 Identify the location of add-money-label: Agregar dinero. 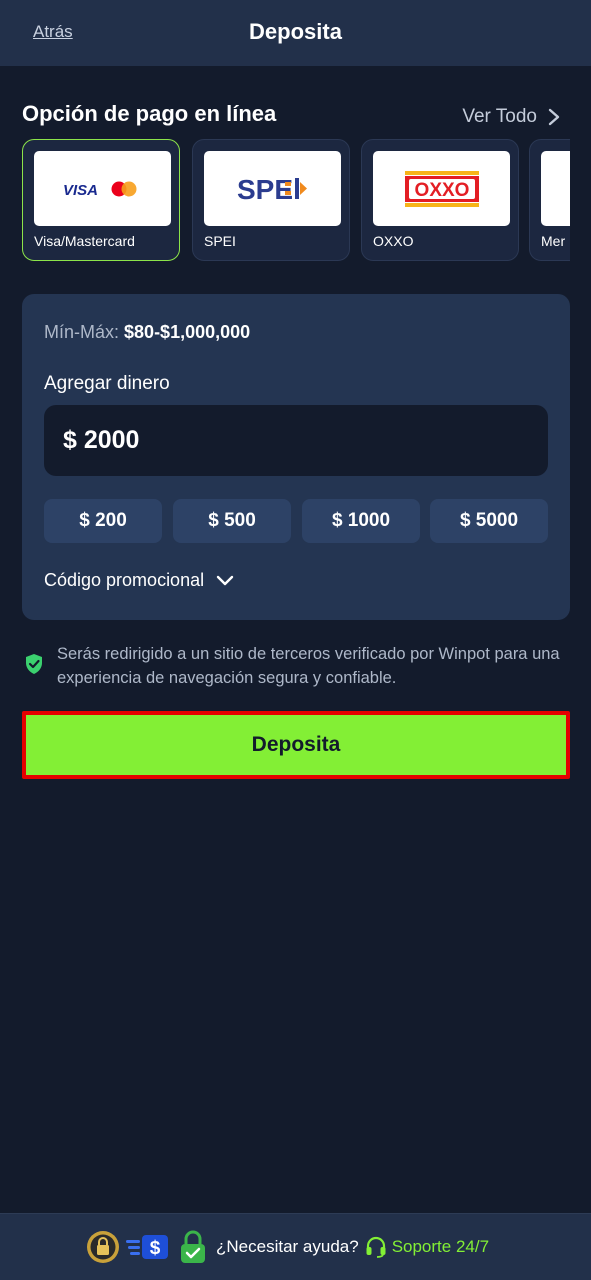
(107, 383).